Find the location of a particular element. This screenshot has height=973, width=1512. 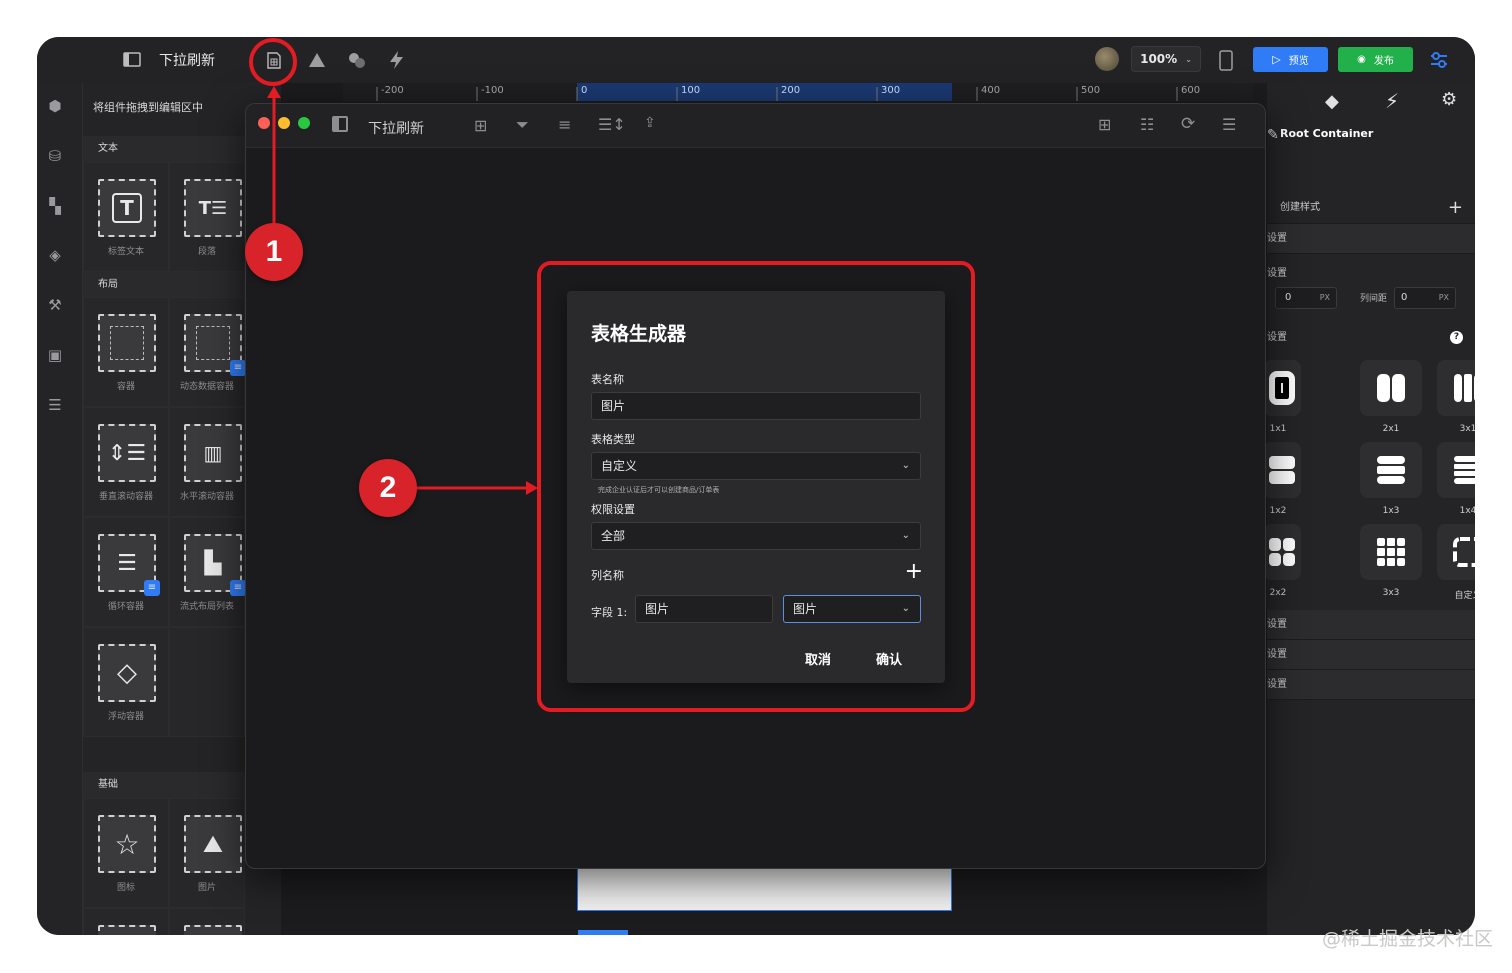

grid-option-1x1 is located at coordinates (1282, 388).